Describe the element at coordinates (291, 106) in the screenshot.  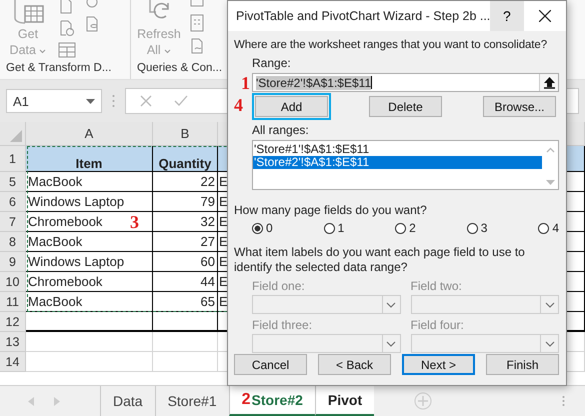
I see `dialog-button: Add` at that location.